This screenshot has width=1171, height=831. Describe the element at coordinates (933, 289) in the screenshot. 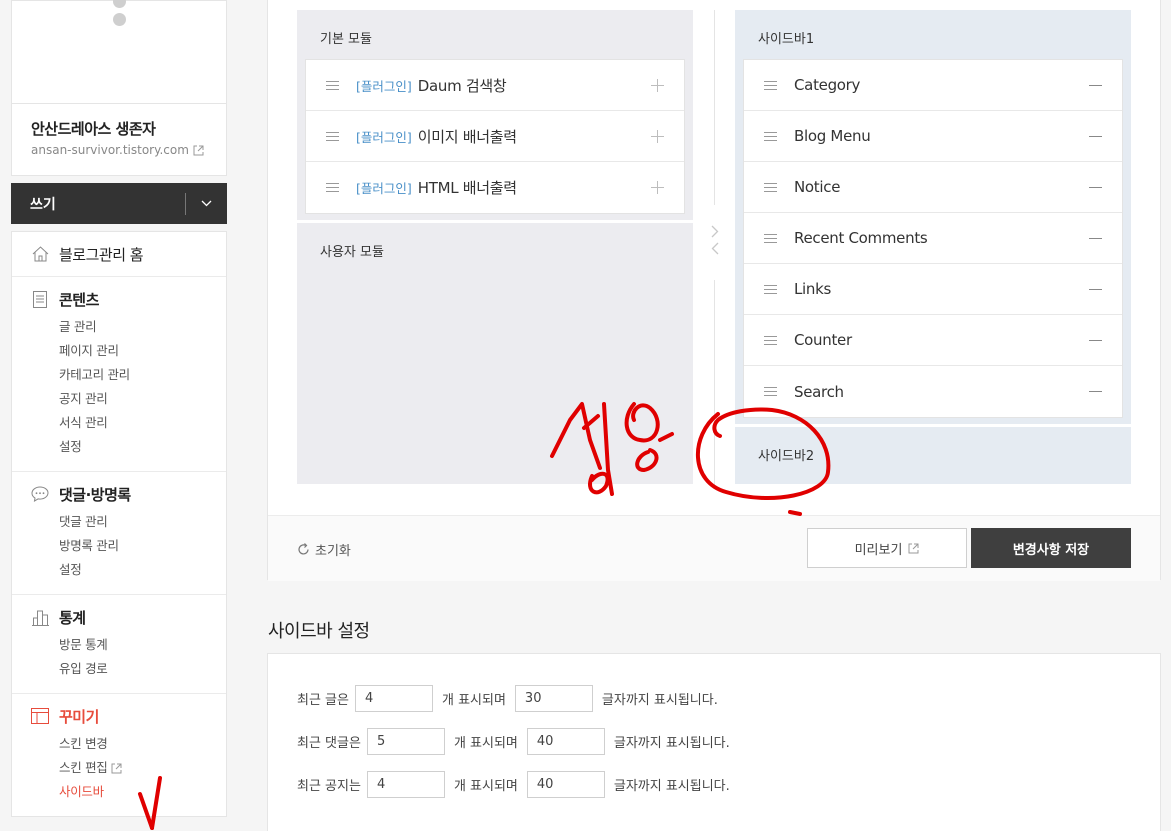

I see `sidebar-module-item: Links` at that location.